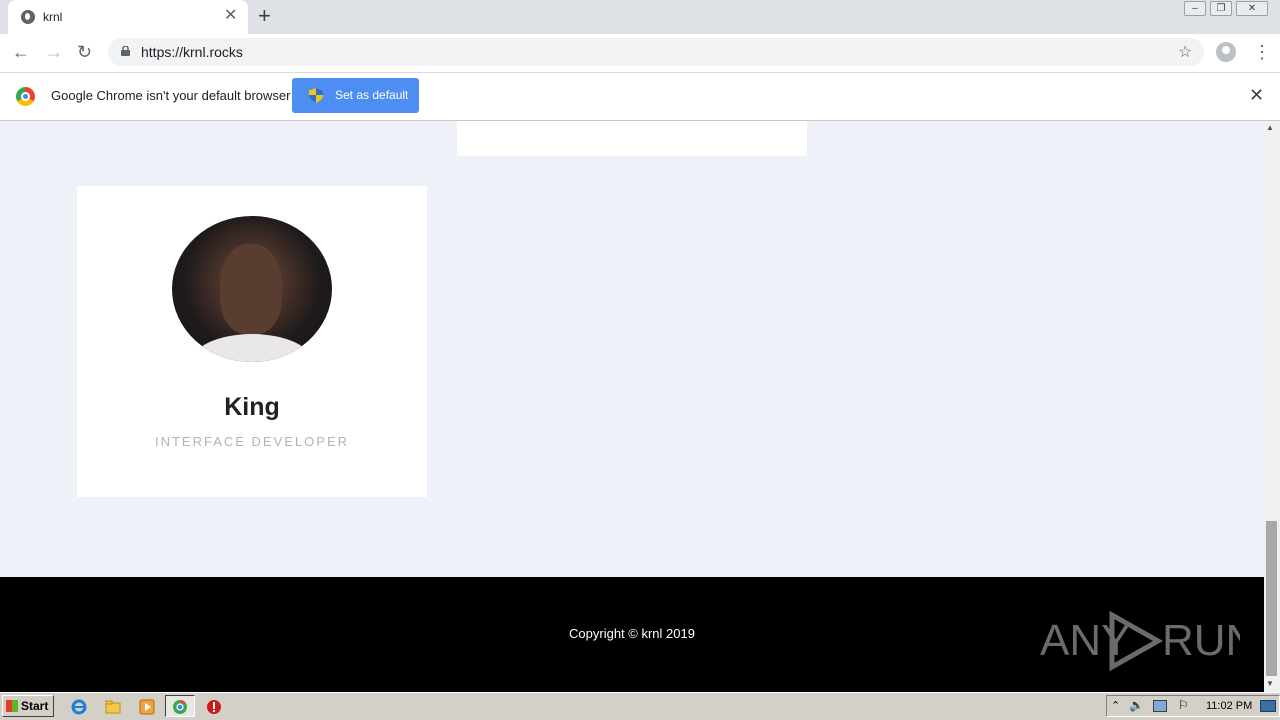  Describe the element at coordinates (1160, 706) in the screenshot. I see `network-icon` at that location.